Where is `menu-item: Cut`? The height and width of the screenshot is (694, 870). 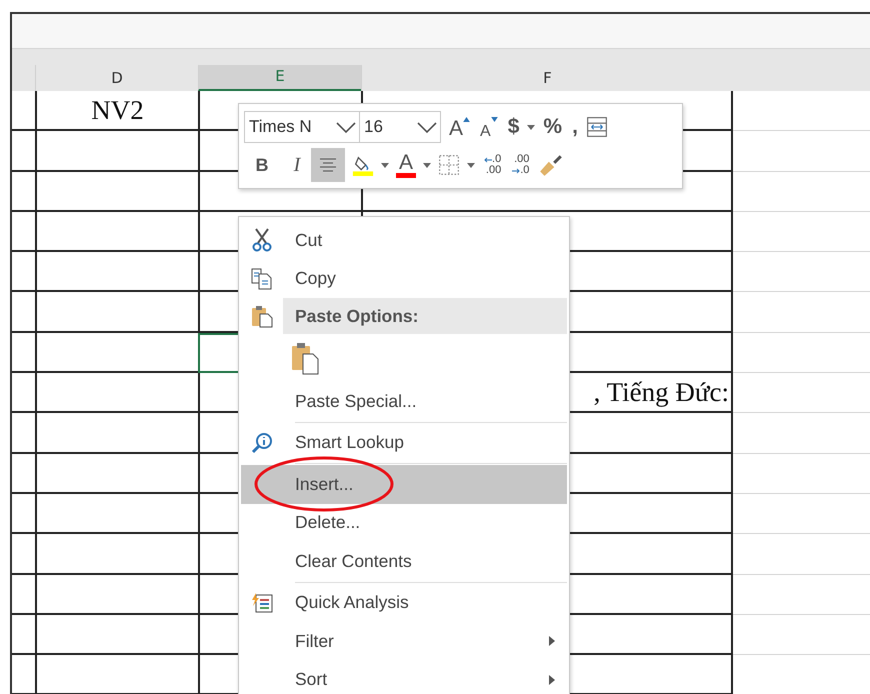 menu-item: Cut is located at coordinates (404, 240).